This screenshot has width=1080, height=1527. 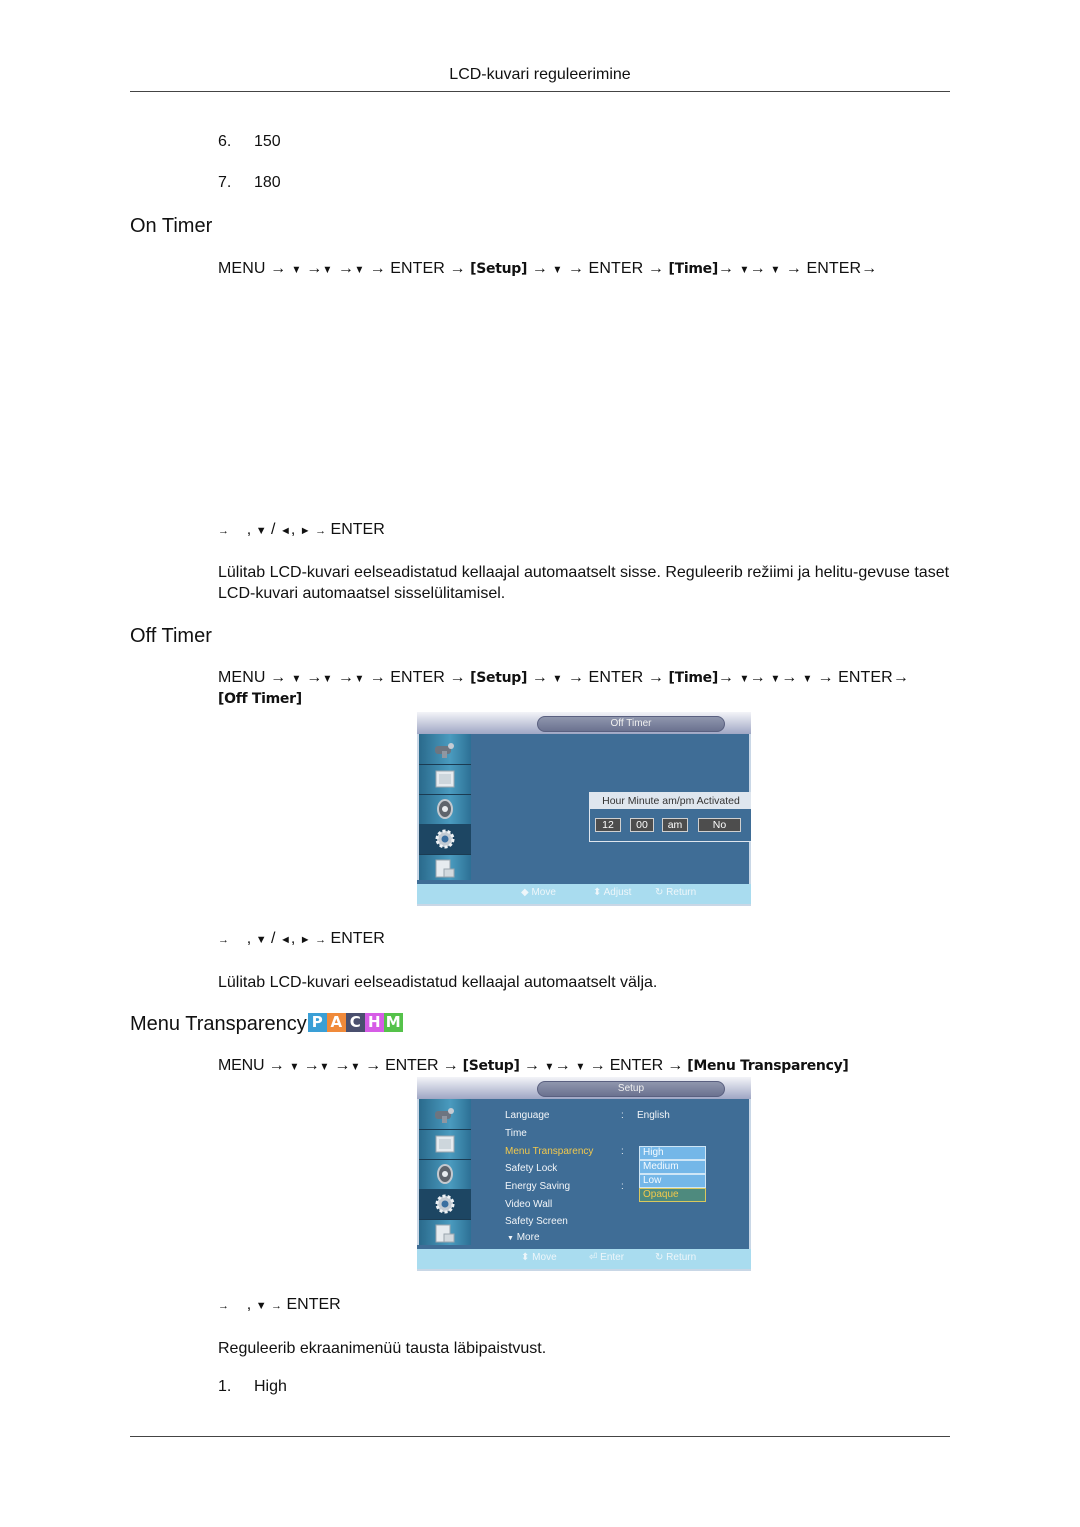 What do you see at coordinates (249, 142) in the screenshot?
I see `list-item: 6. 150` at bounding box center [249, 142].